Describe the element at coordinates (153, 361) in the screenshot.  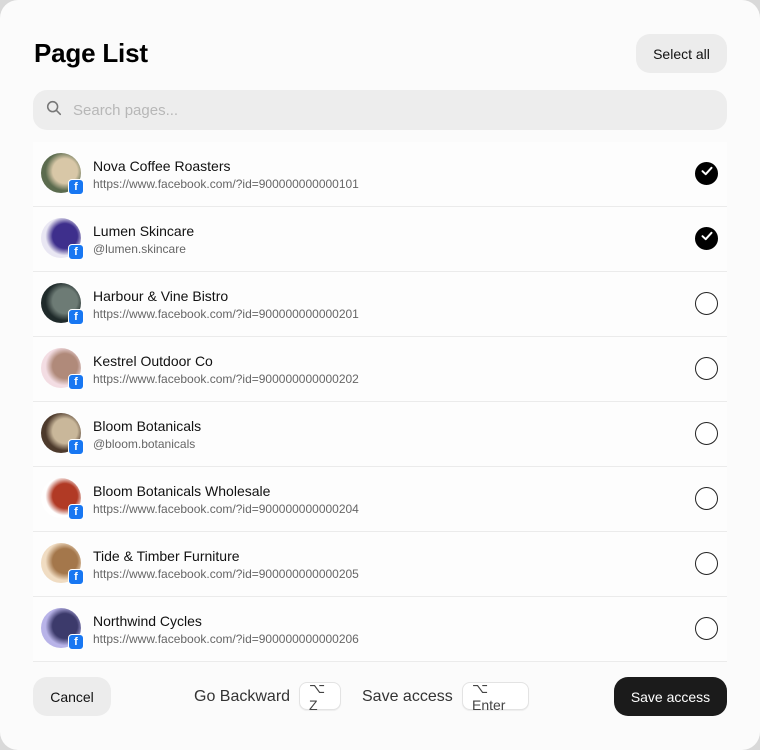
I see `page-name: Kestrel Outdoor Co` at that location.